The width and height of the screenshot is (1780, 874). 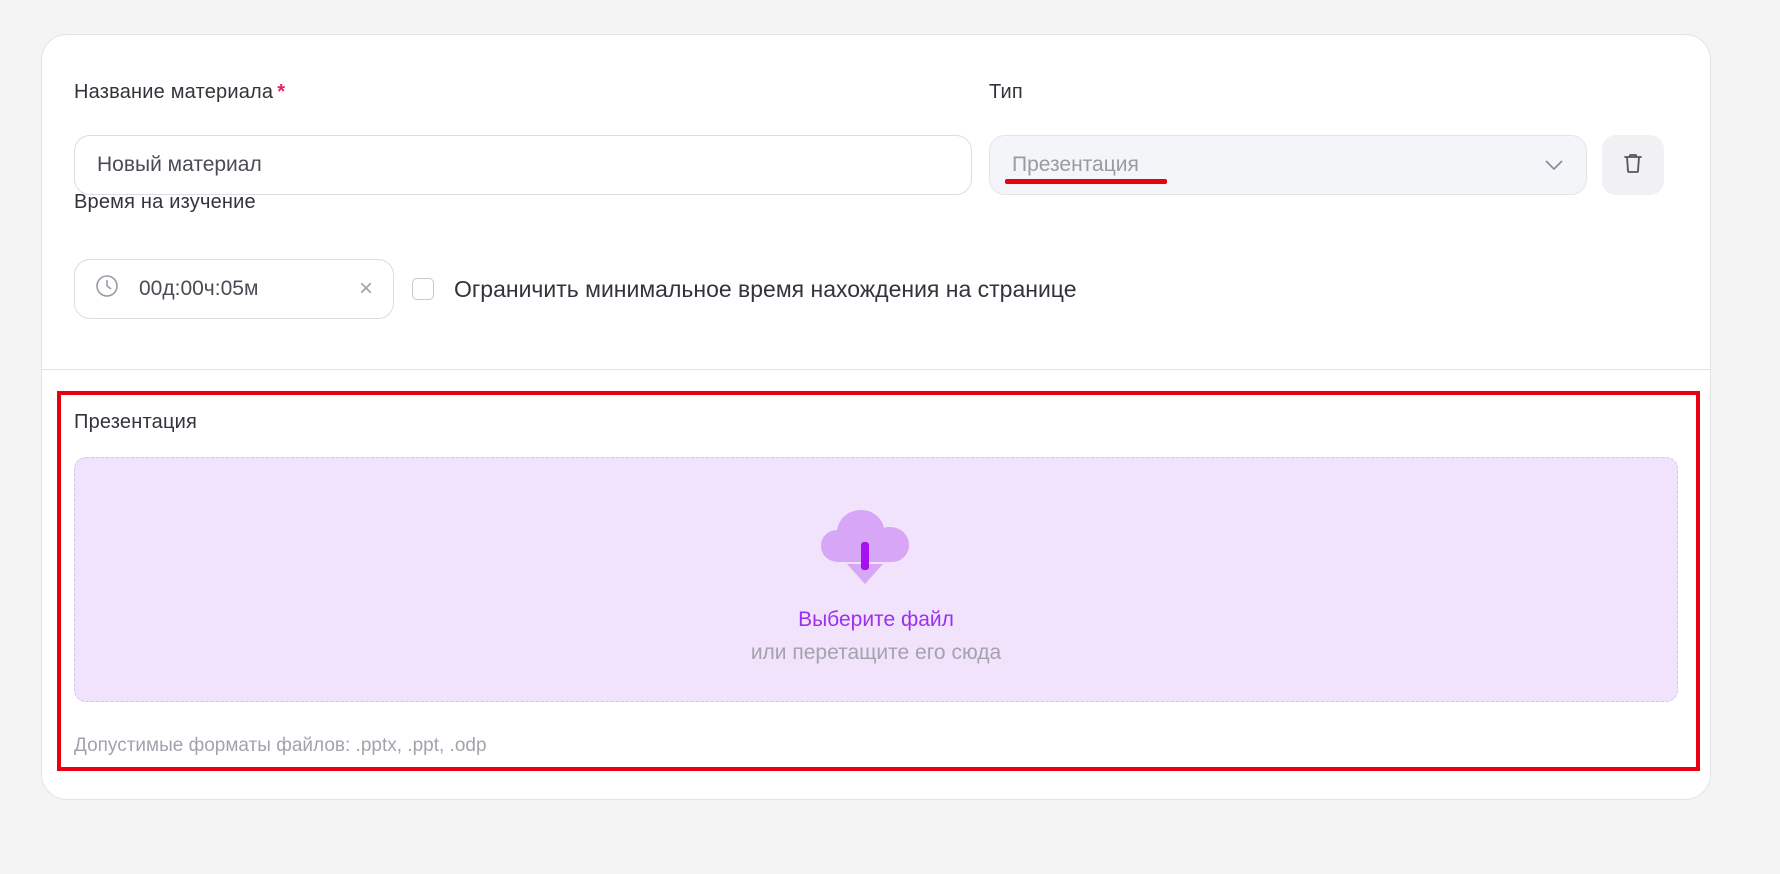 What do you see at coordinates (174, 92) in the screenshot?
I see `name-label-text: Название материала` at bounding box center [174, 92].